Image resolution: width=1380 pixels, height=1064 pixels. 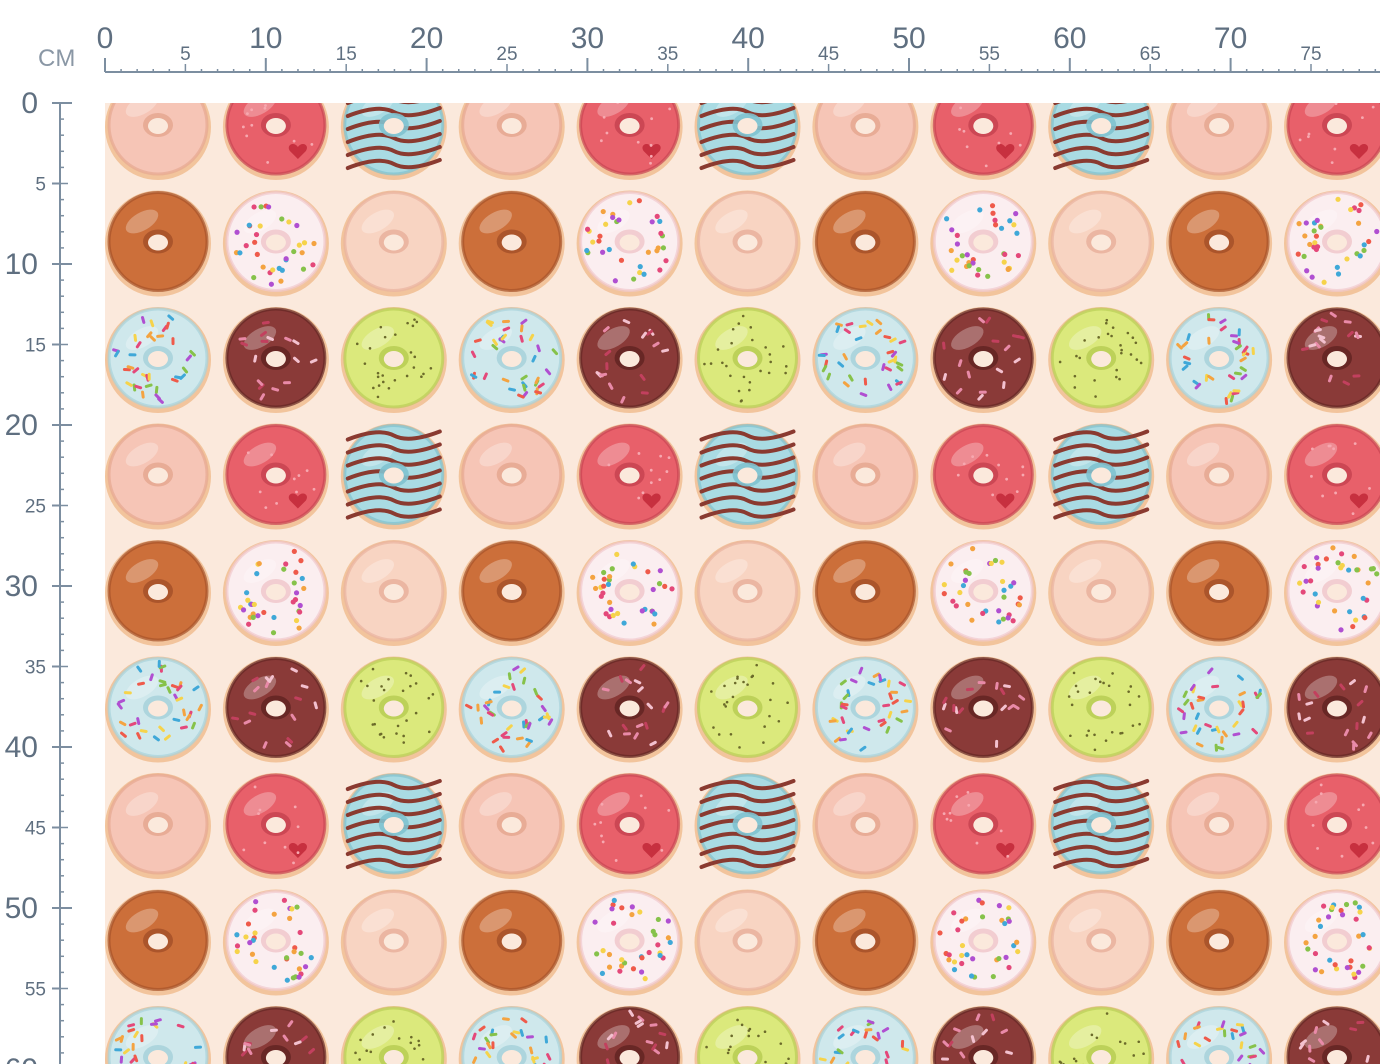 I want to click on donut-blue-stripe, so click(x=393, y=141).